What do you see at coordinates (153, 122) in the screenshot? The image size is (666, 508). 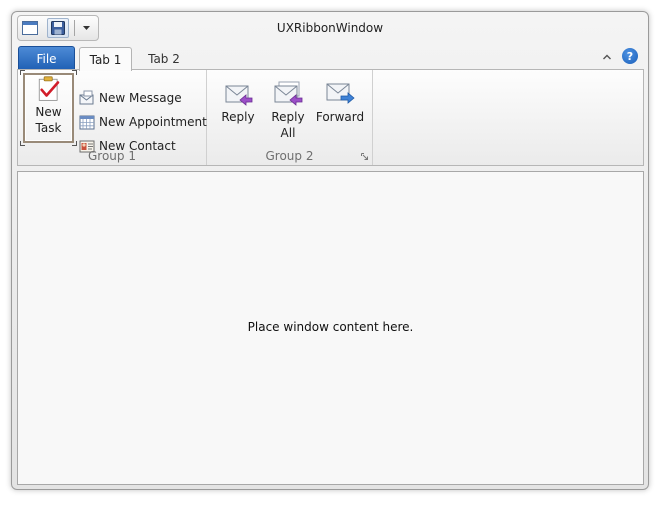 I see `new-appointment-label: New Appointment` at bounding box center [153, 122].